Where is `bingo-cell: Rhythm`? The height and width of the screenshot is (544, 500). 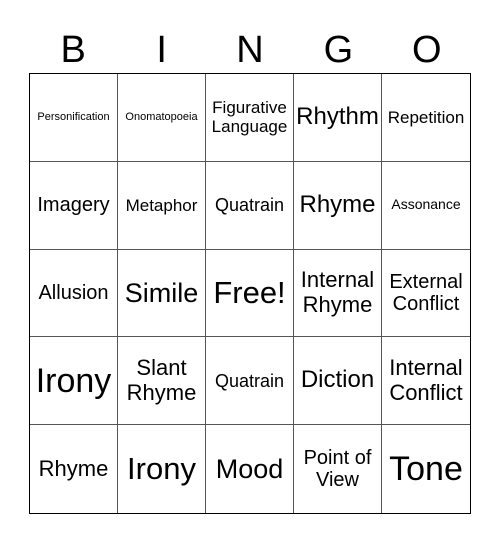 bingo-cell: Rhythm is located at coordinates (338, 118).